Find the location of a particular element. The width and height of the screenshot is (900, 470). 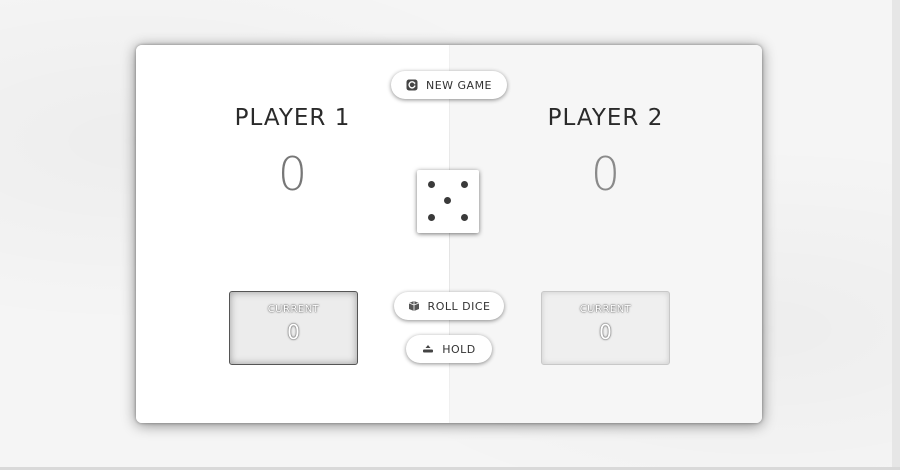

hold-label: HOLD is located at coordinates (459, 349).